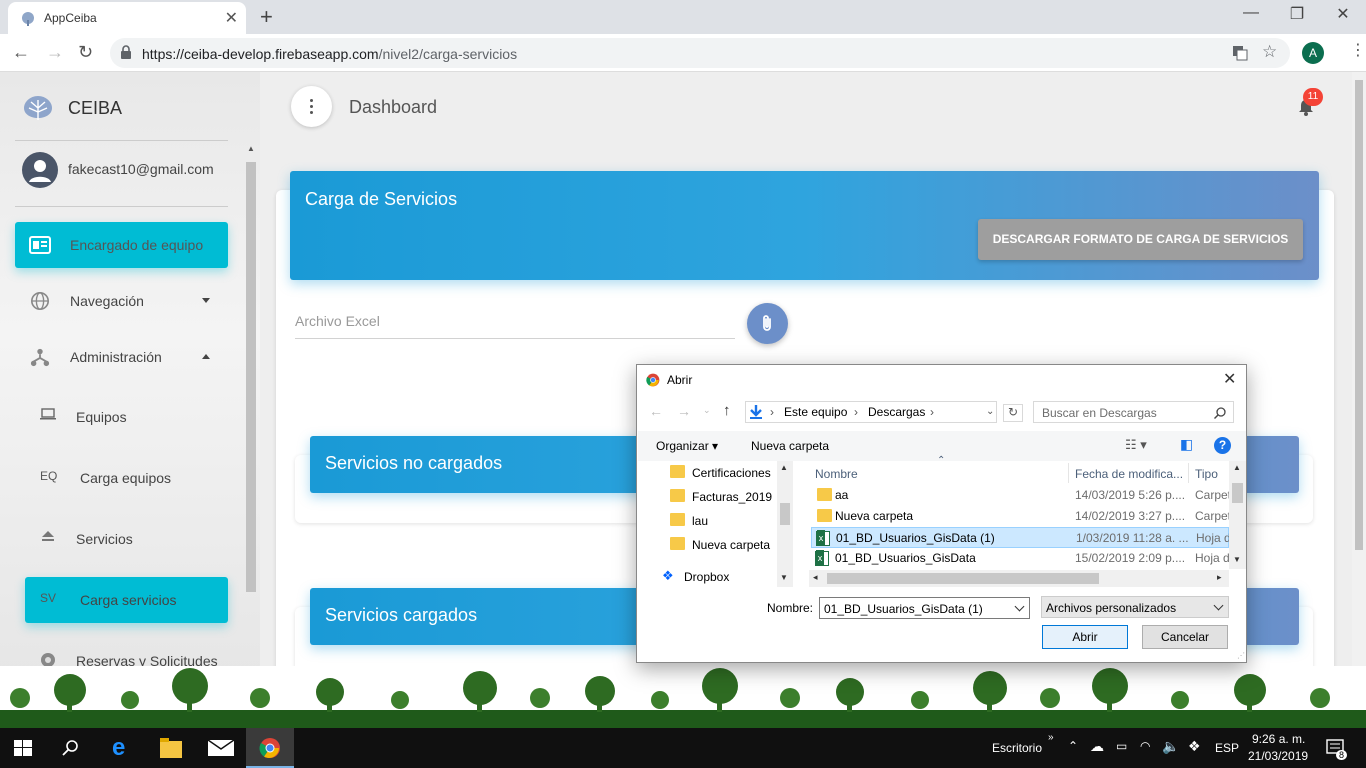 The width and height of the screenshot is (1366, 768). Describe the element at coordinates (121, 206) in the screenshot. I see `divider` at that location.